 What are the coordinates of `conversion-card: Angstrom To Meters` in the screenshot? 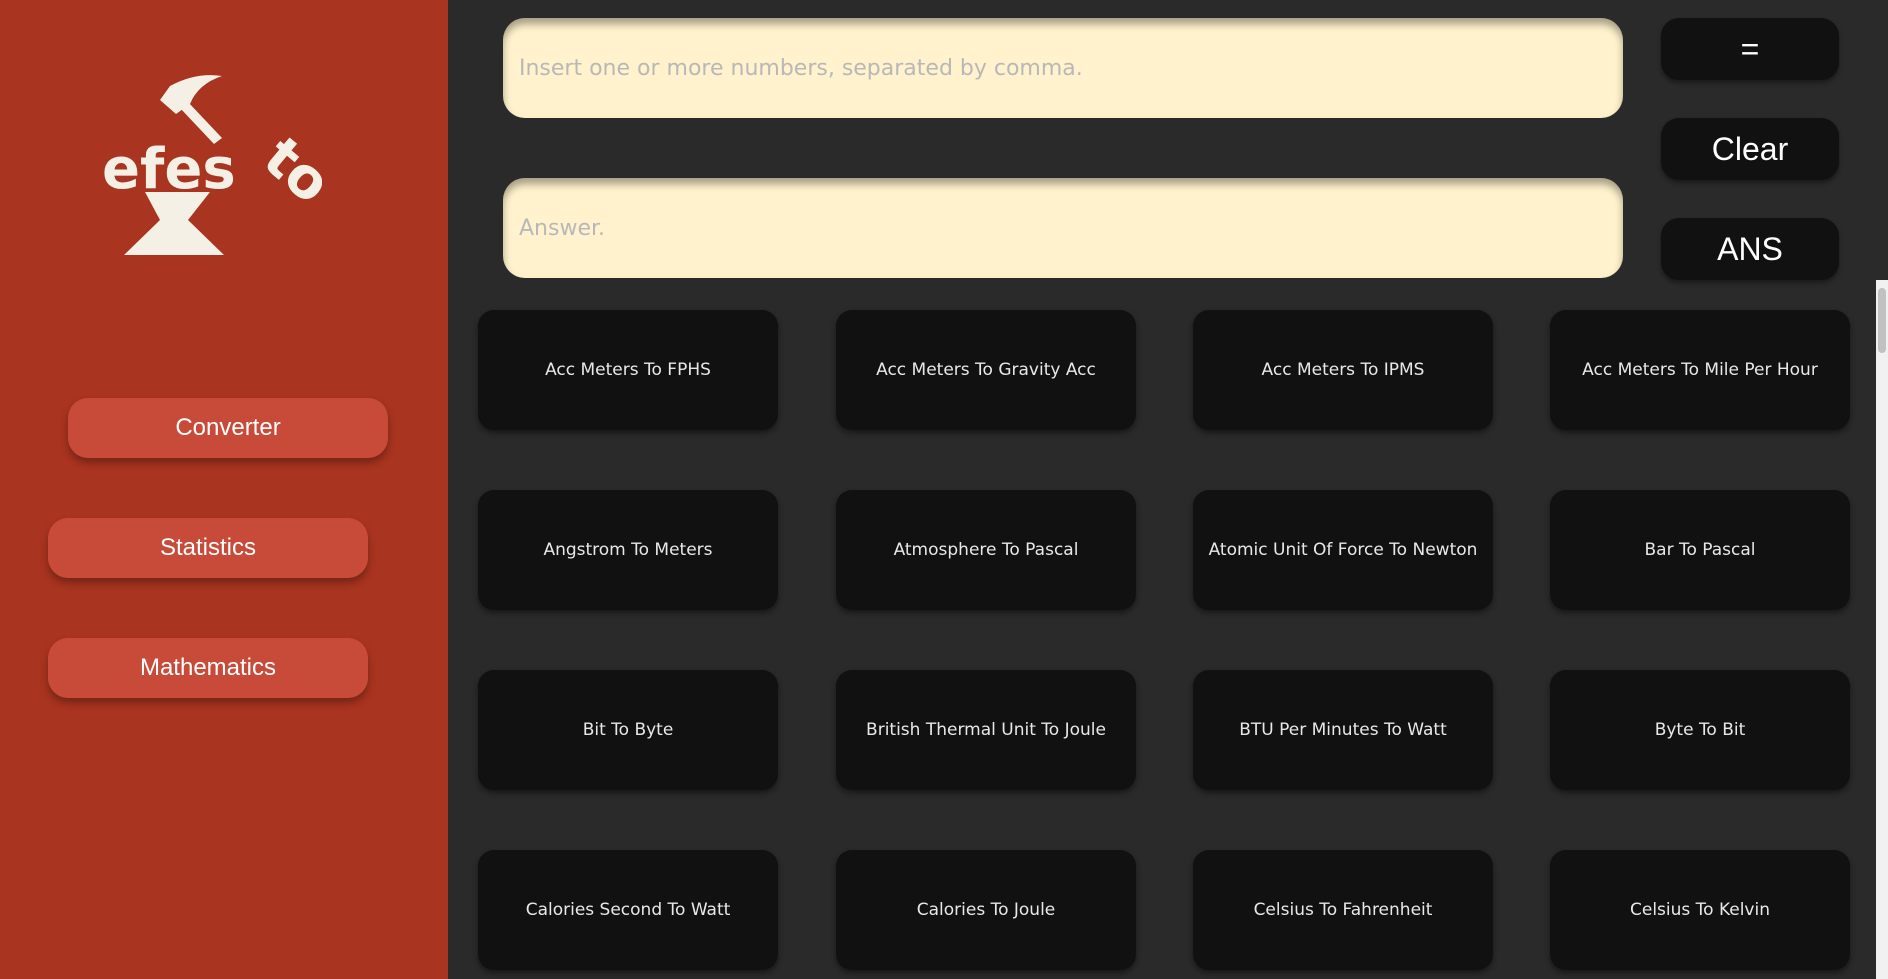 It's located at (628, 550).